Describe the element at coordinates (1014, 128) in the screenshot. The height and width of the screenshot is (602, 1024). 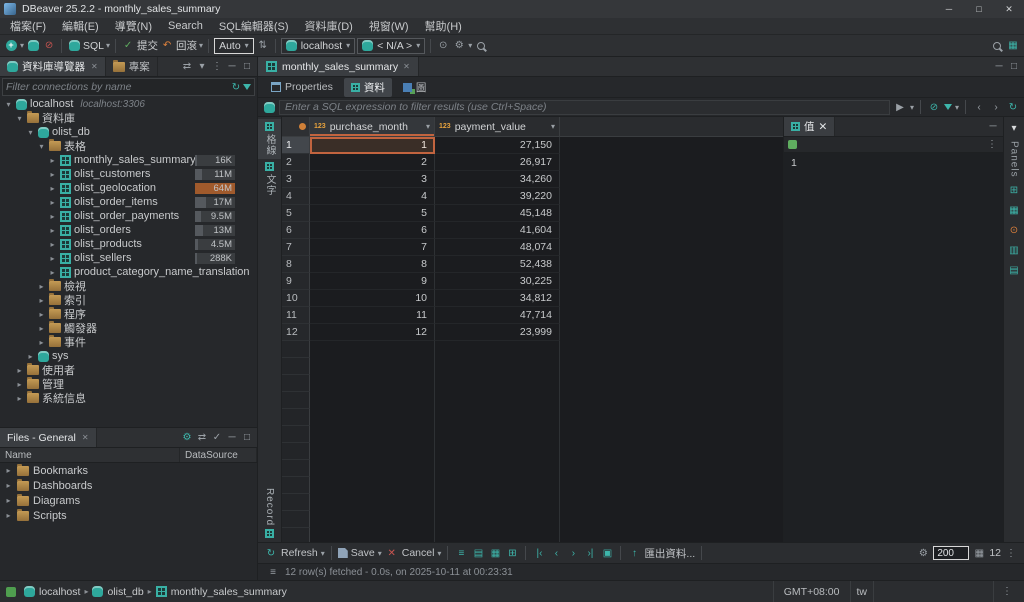
I see `toggle-panels-icon: ▾` at that location.